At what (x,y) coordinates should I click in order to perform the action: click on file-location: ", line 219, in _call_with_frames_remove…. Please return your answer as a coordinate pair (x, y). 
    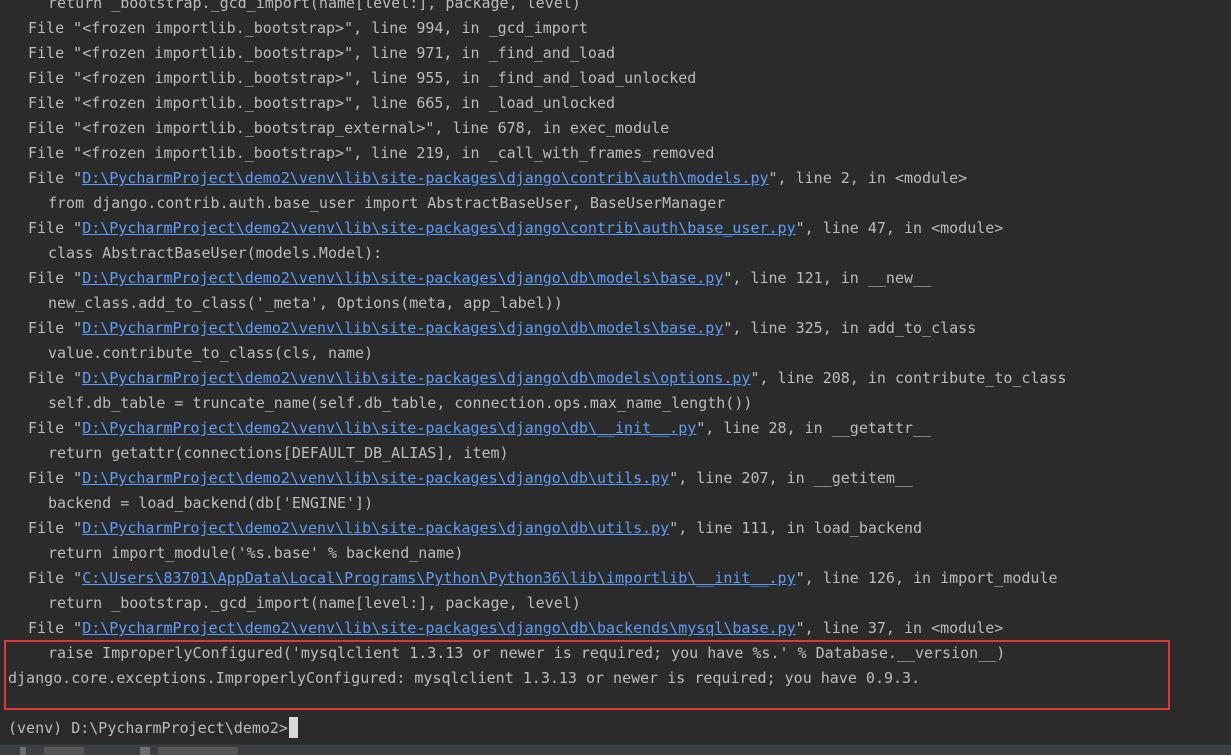
    Looking at the image, I should click on (529, 153).